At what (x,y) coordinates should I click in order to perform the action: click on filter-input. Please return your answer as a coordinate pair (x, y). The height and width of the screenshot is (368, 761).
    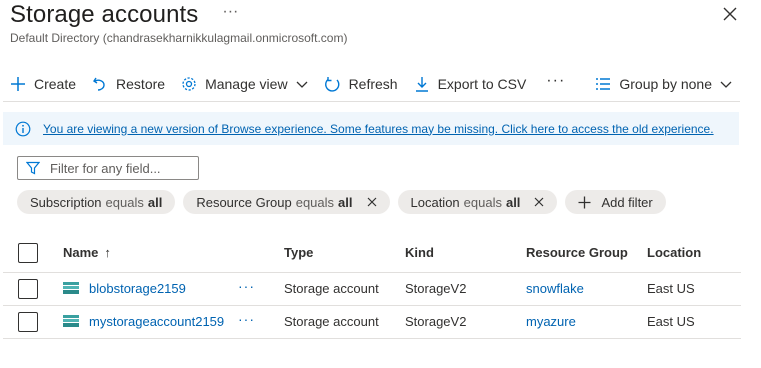
    Looking at the image, I should click on (120, 168).